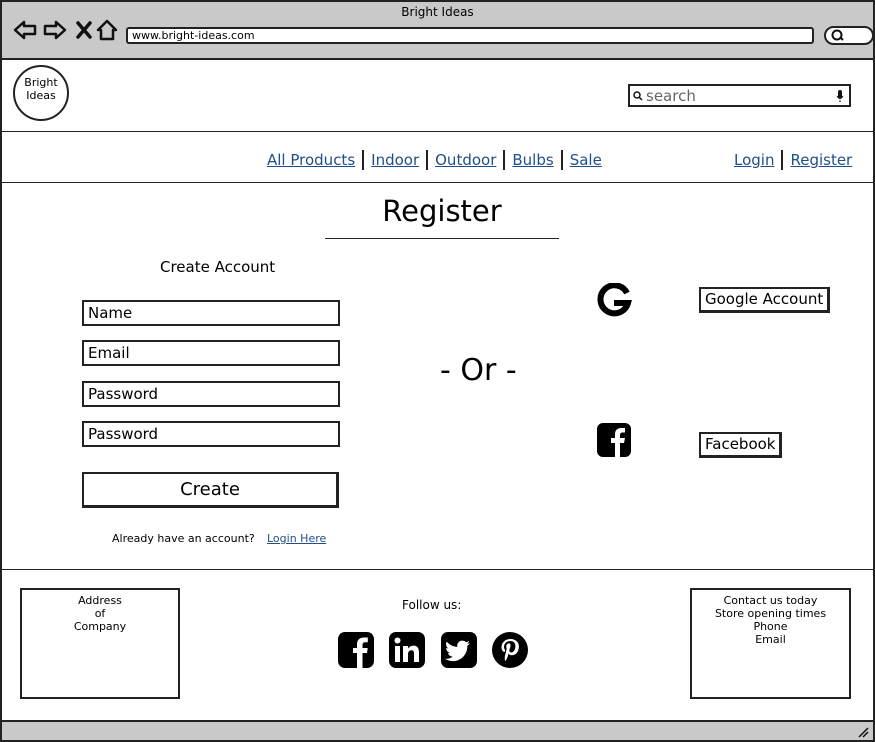 Image resolution: width=875 pixels, height=742 pixels. What do you see at coordinates (770, 626) in the screenshot?
I see `contact-line: Phone` at bounding box center [770, 626].